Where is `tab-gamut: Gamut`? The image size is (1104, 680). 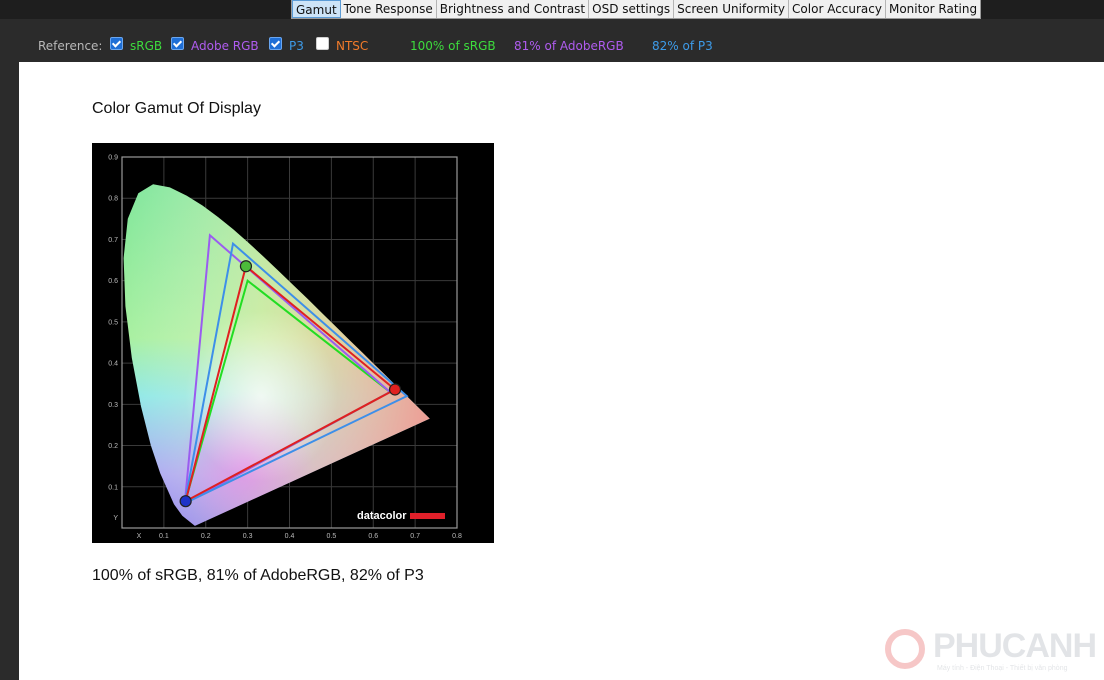 tab-gamut: Gamut is located at coordinates (316, 9).